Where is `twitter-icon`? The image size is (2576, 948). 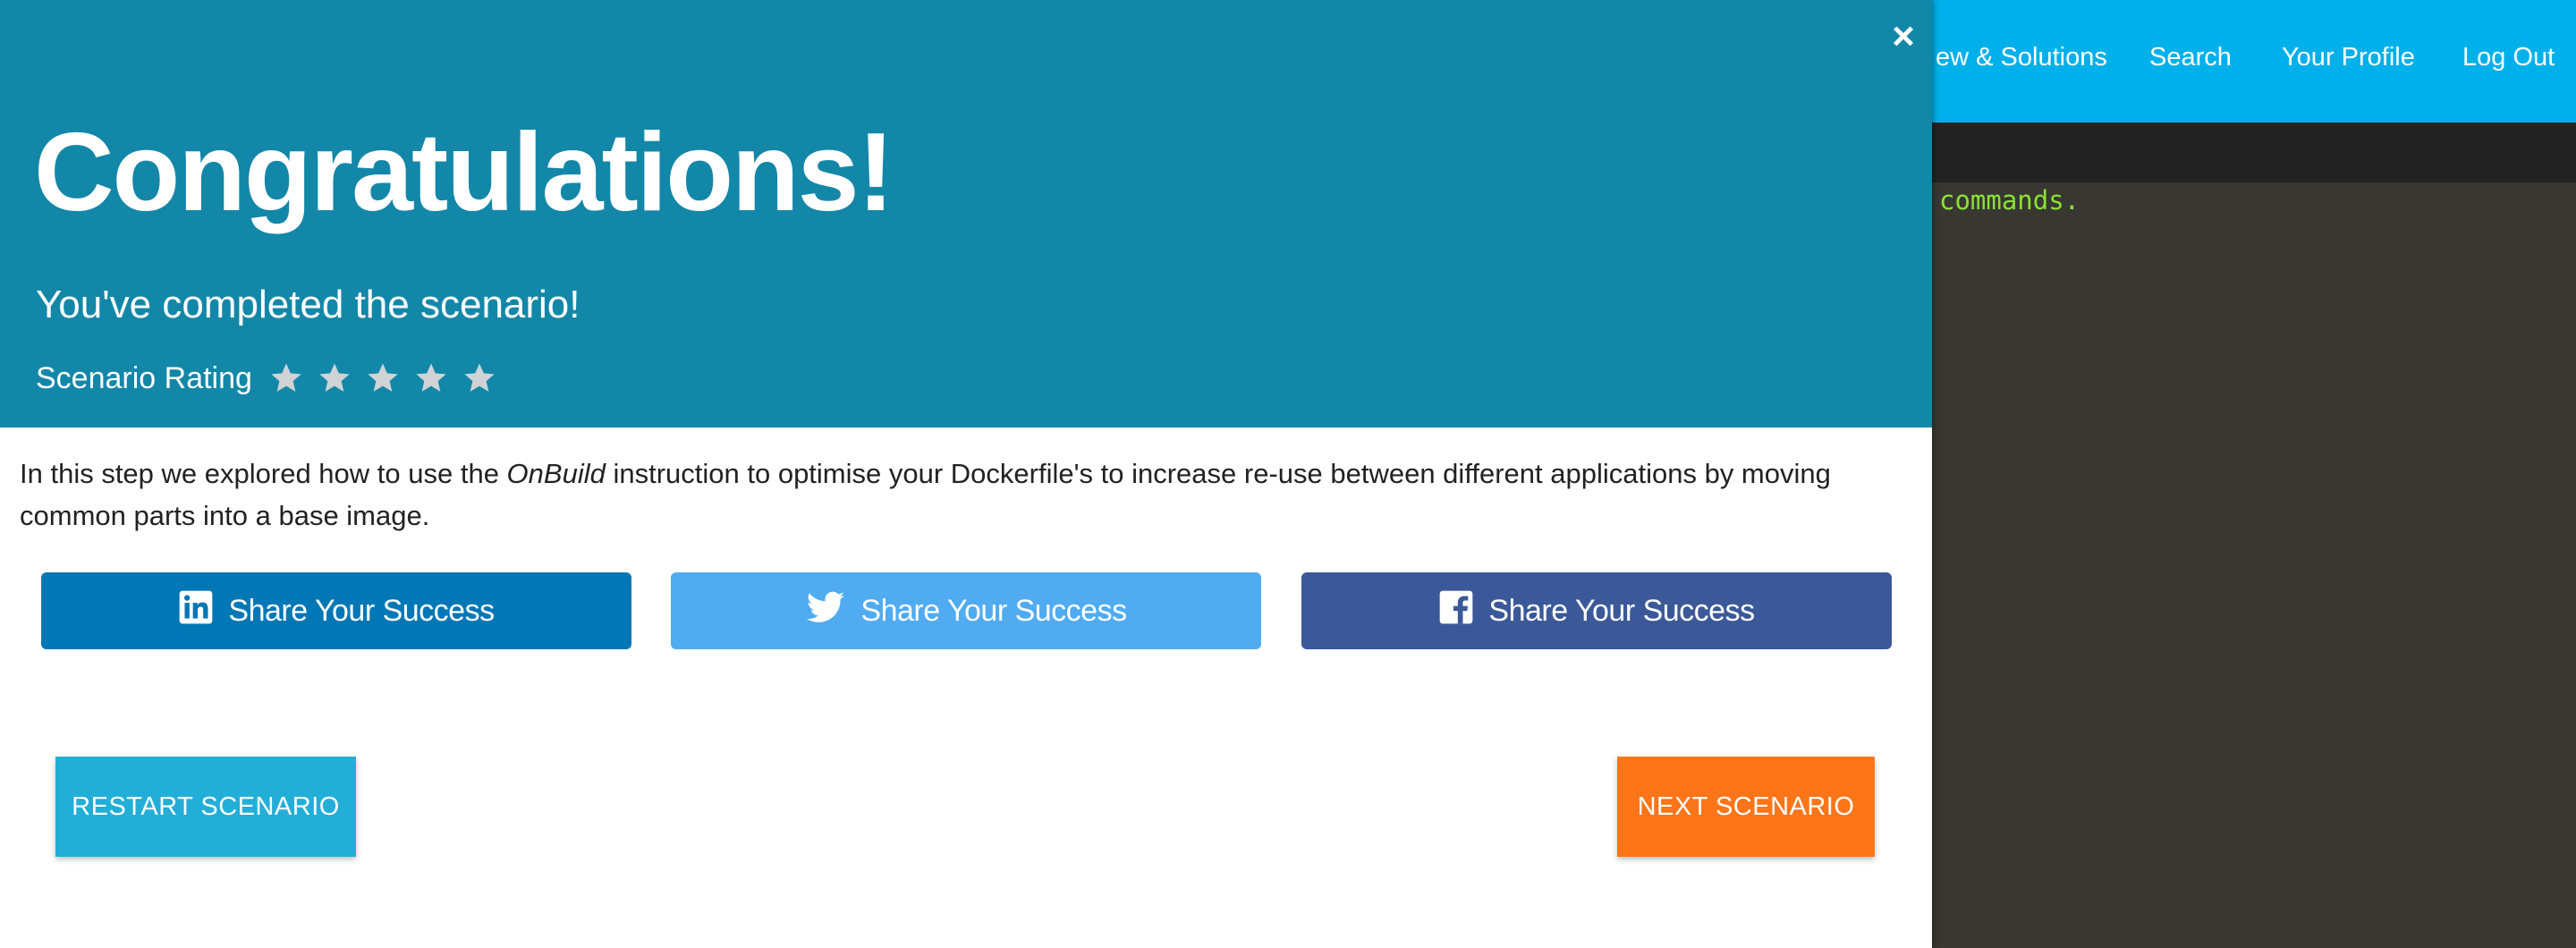
twitter-icon is located at coordinates (825, 607).